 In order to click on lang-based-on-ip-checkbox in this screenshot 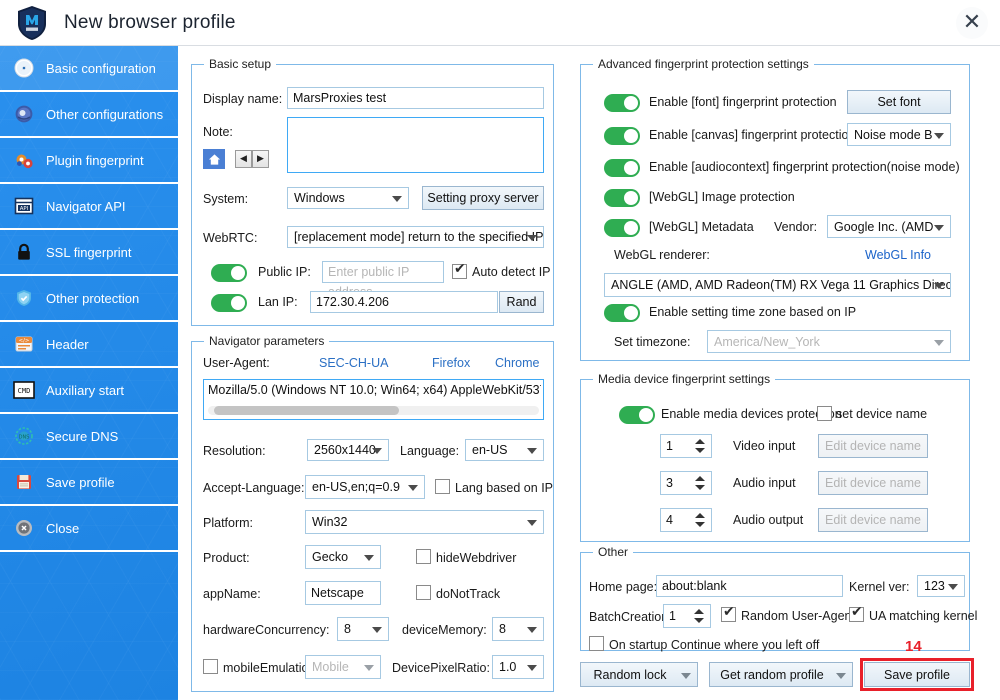, I will do `click(442, 486)`.